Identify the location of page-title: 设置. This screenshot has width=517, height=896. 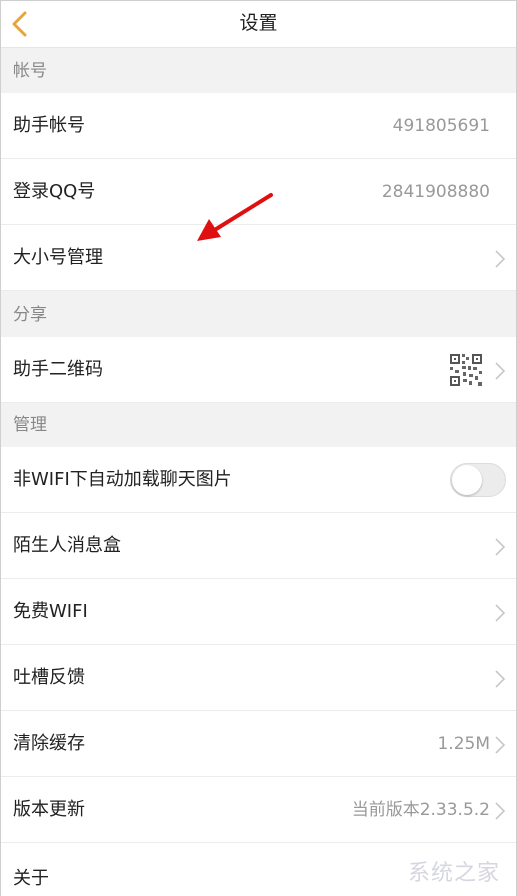
(258, 23).